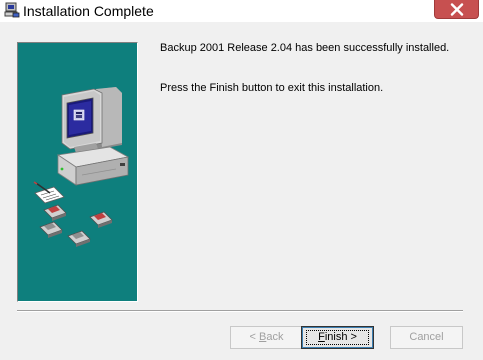 The width and height of the screenshot is (483, 360). What do you see at coordinates (275, 337) in the screenshot?
I see `back-button-label: ack` at bounding box center [275, 337].